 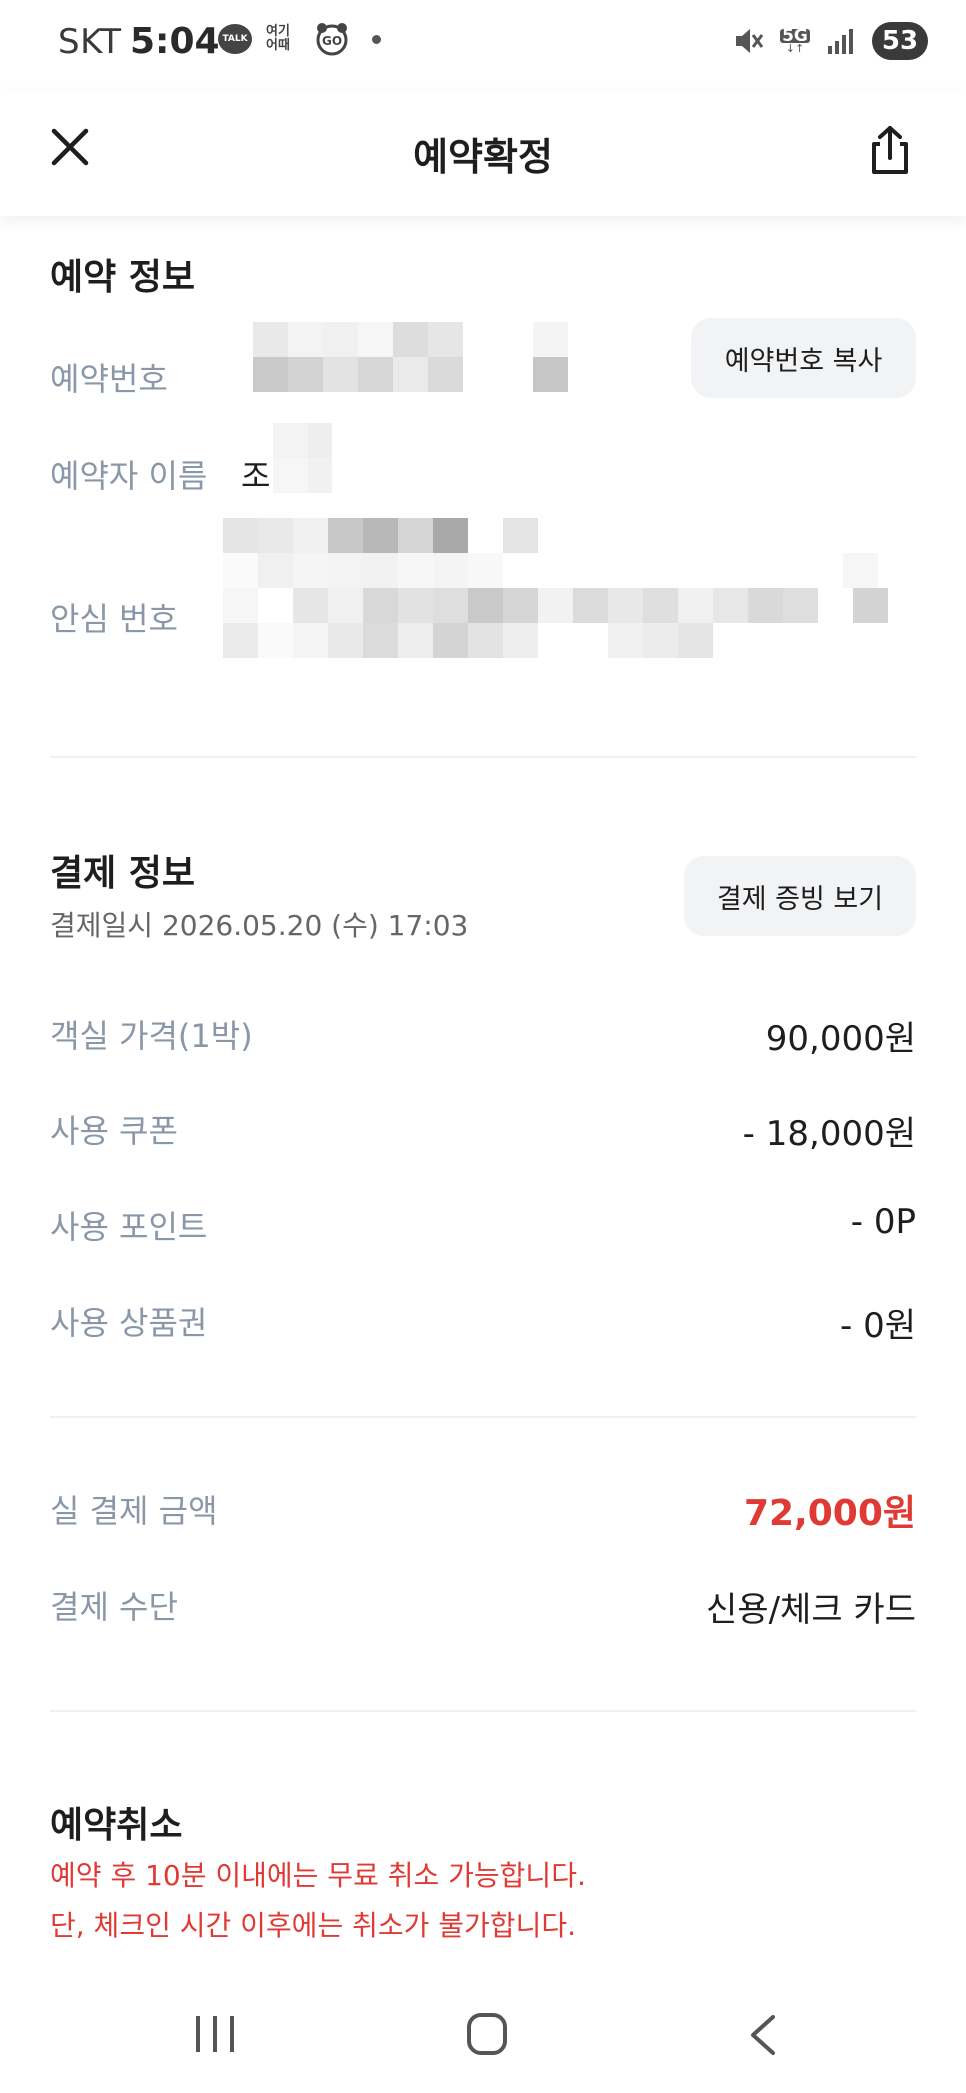 What do you see at coordinates (795, 40) in the screenshot?
I see `network-5g-icon: 5G ↓↑` at bounding box center [795, 40].